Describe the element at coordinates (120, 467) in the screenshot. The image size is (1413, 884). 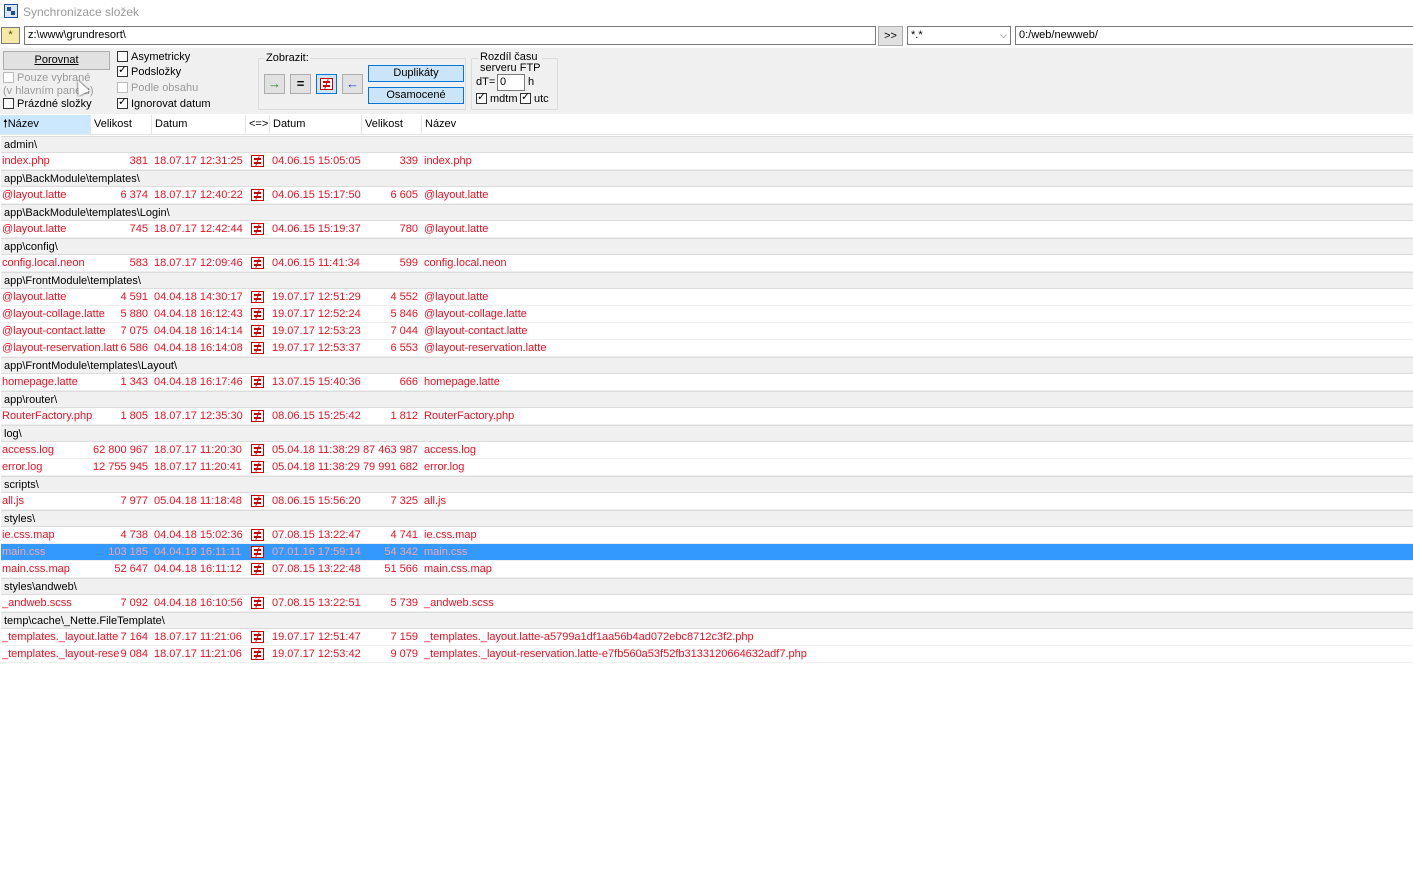
I see `left-size-cell: 12 755 945` at that location.